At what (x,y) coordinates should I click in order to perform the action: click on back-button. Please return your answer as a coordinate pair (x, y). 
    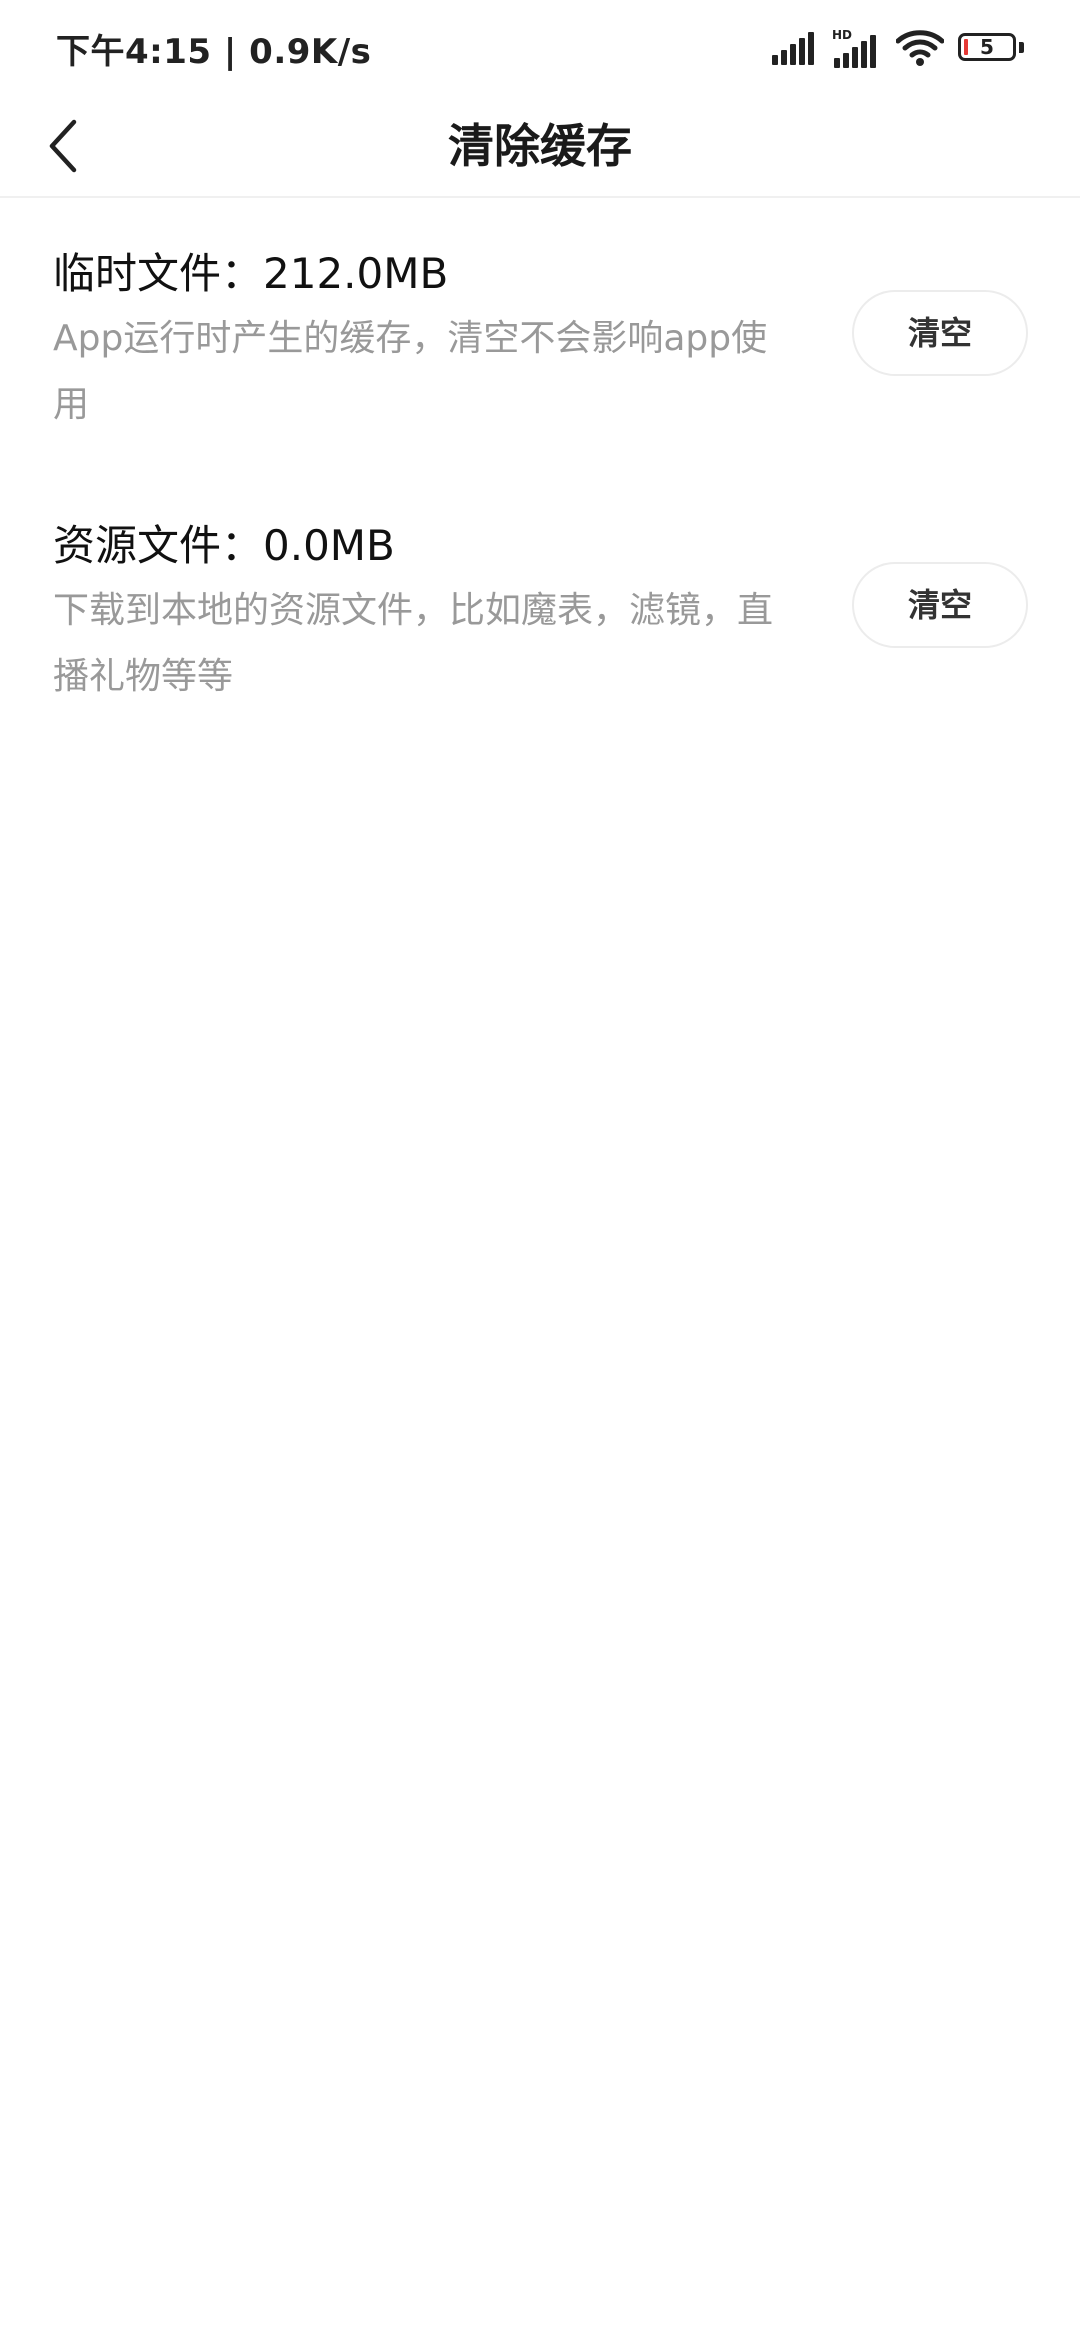
    Looking at the image, I should click on (64, 146).